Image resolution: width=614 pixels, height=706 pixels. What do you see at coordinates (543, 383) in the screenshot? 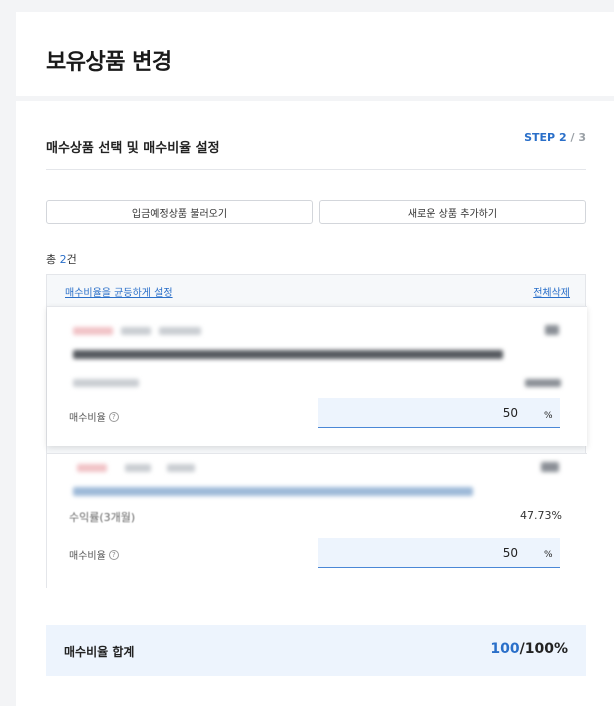
I see `product-meta-value-blurred` at bounding box center [543, 383].